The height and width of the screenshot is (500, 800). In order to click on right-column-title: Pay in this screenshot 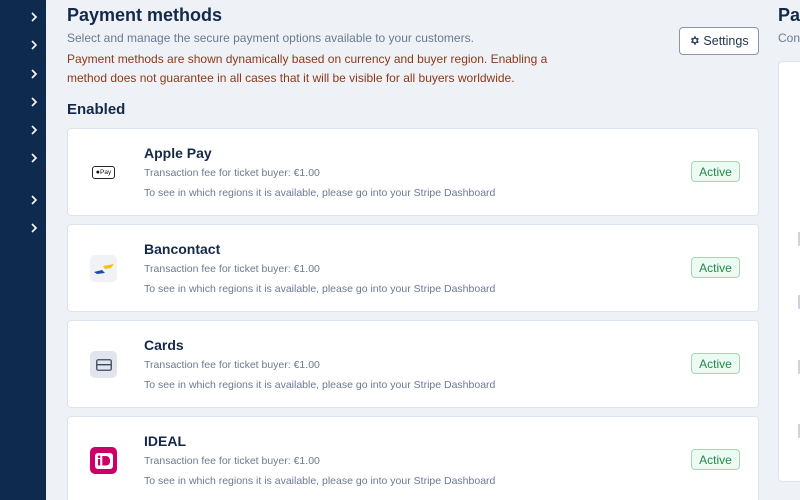, I will do `click(789, 15)`.